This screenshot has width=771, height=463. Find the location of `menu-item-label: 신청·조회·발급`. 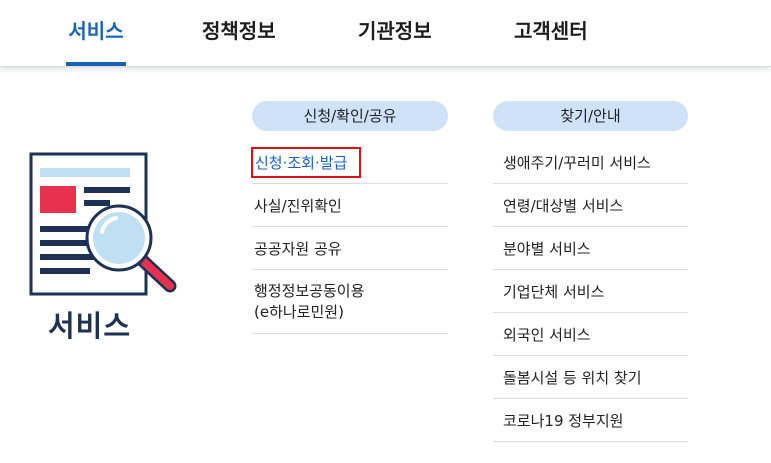

menu-item-label: 신청·조회·발급 is located at coordinates (306, 162).